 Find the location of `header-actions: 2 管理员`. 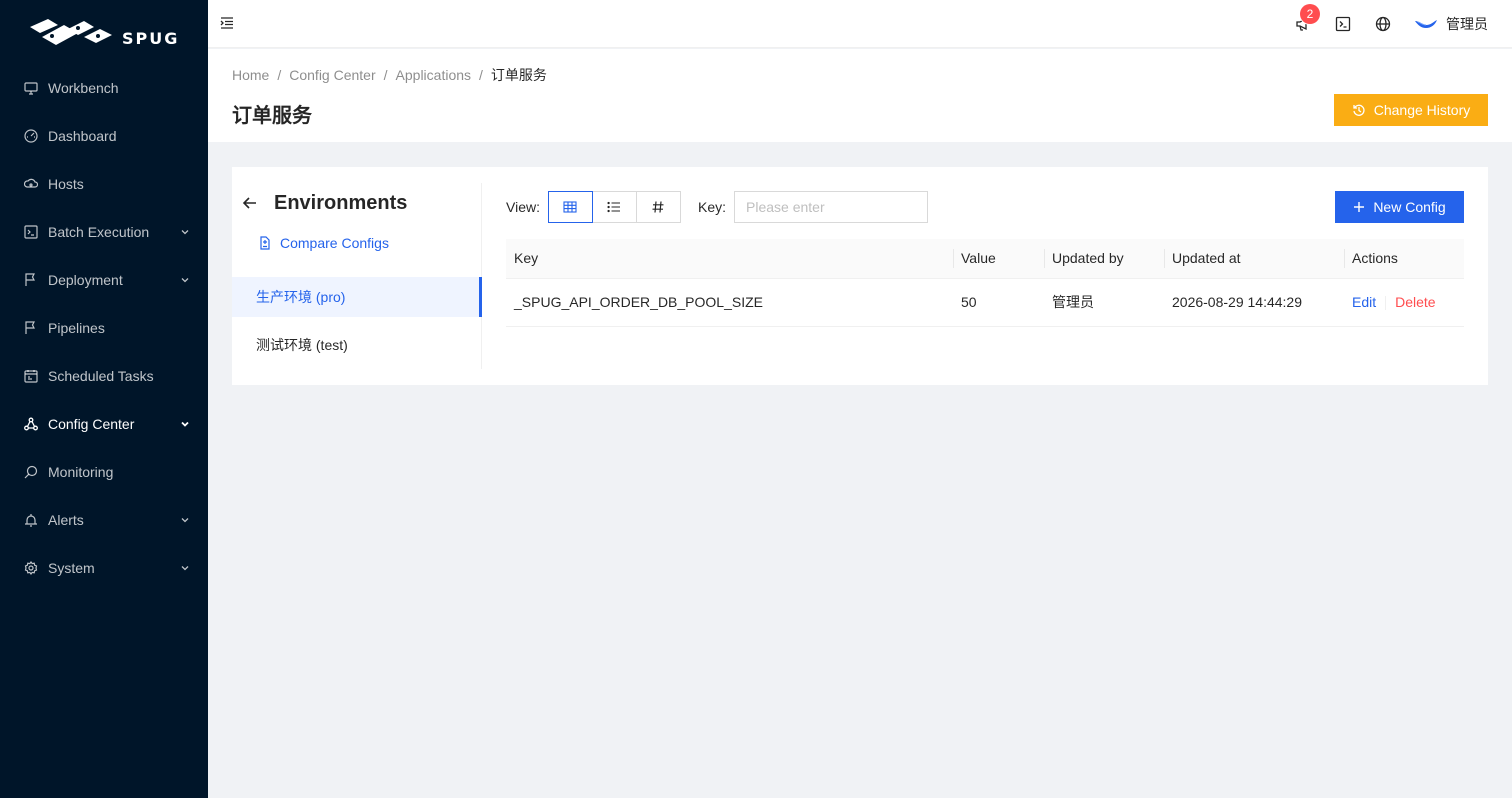

header-actions: 2 管理员 is located at coordinates (1380, 24).